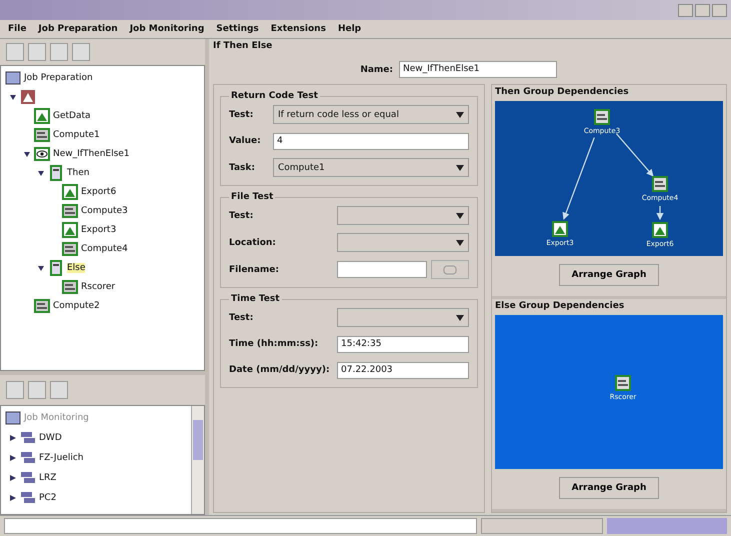  What do you see at coordinates (58, 77) in the screenshot?
I see `tree-item: Job Preparation` at bounding box center [58, 77].